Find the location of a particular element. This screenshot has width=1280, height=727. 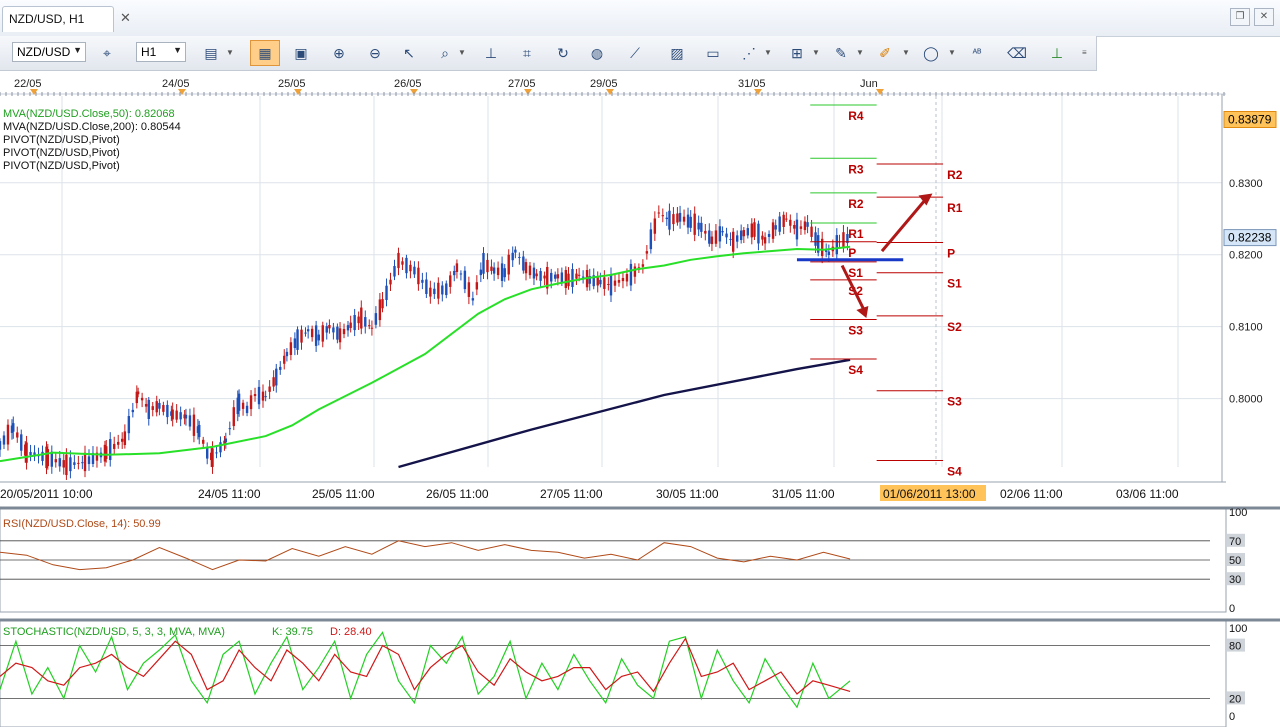

crosshair-icon: ⌖ is located at coordinates (107, 53).